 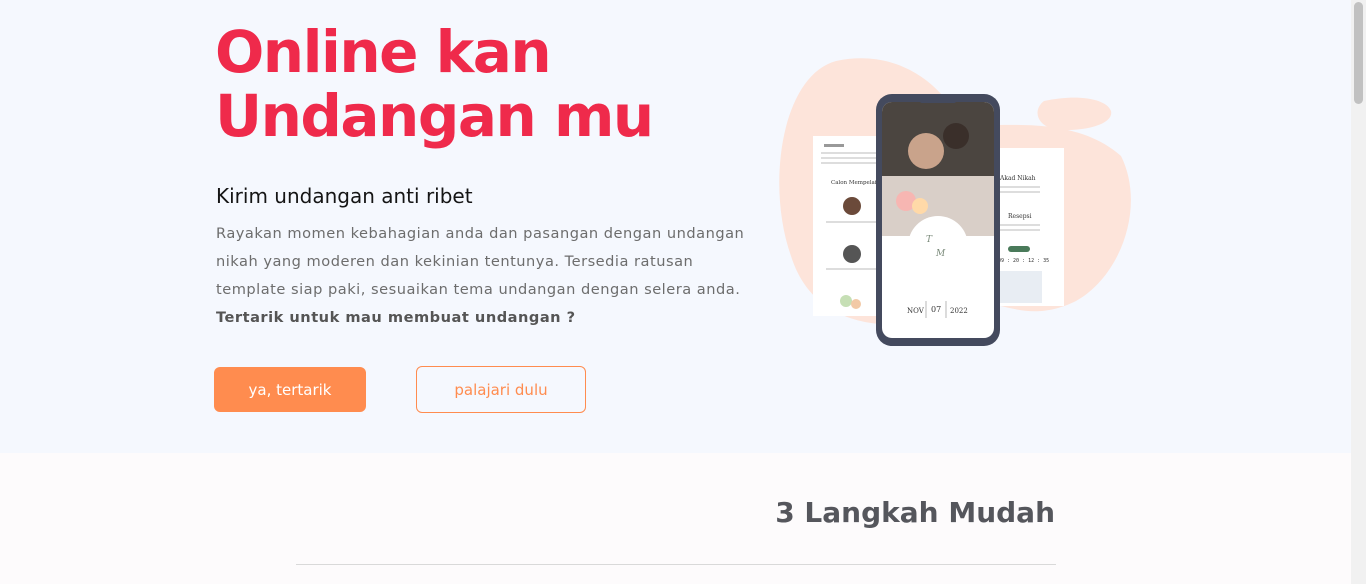 What do you see at coordinates (916, 311) in the screenshot?
I see `phone-month: NOV` at bounding box center [916, 311].